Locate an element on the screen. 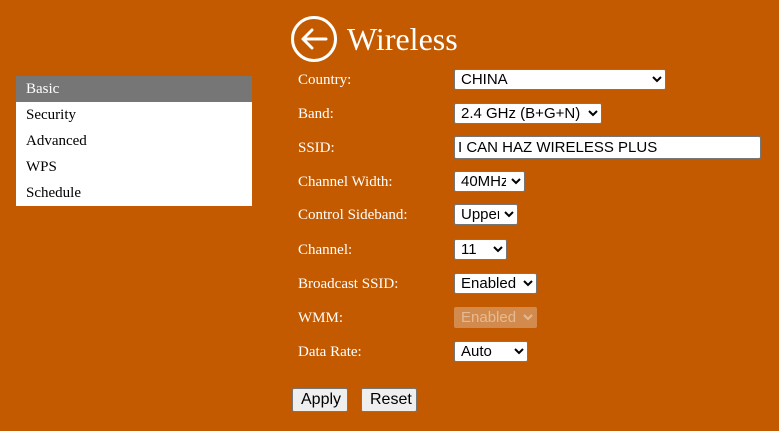 The width and height of the screenshot is (779, 431). channel-row: Channel: 11 is located at coordinates (533, 250).